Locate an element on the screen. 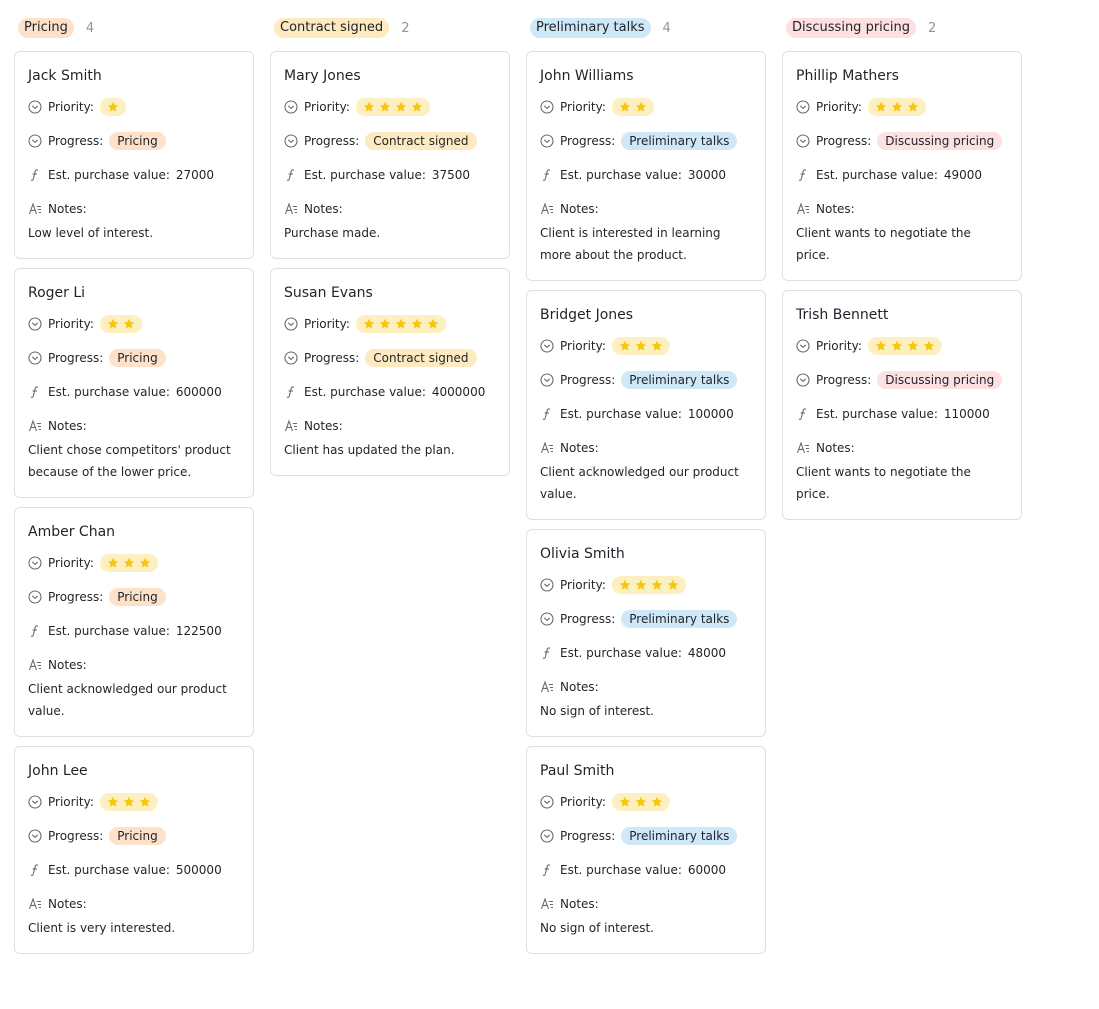  card-title: Bridget Jones is located at coordinates (587, 315).